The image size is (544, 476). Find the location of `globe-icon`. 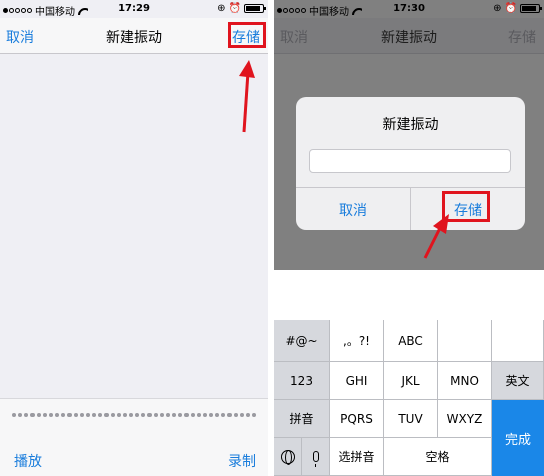

globe-icon is located at coordinates (287, 457).